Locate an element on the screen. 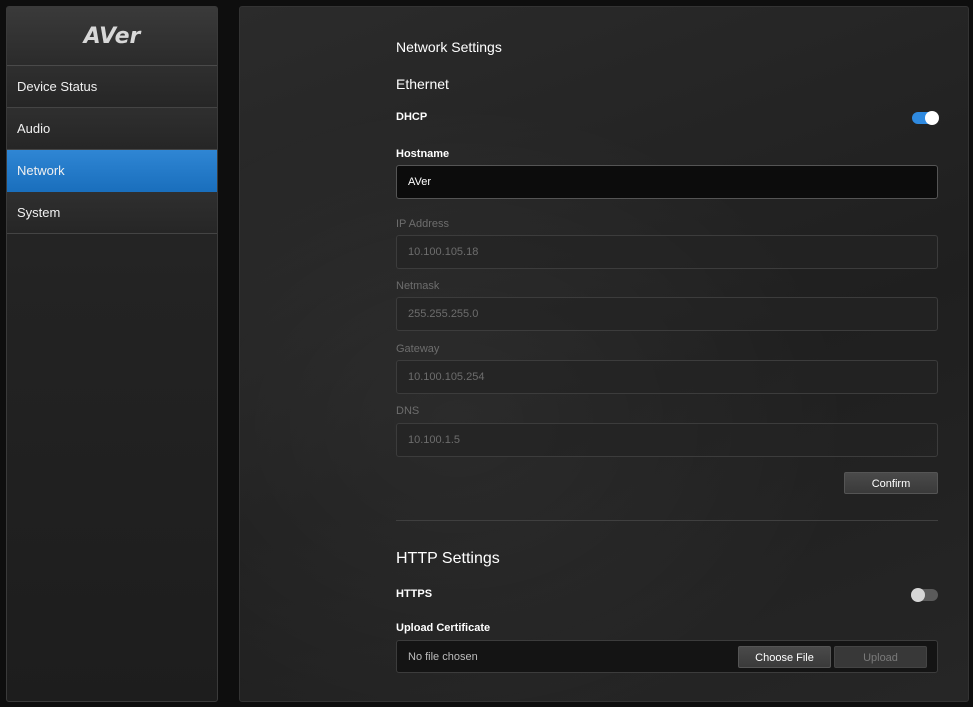  network-settings-title: Network Settings is located at coordinates (449, 47).